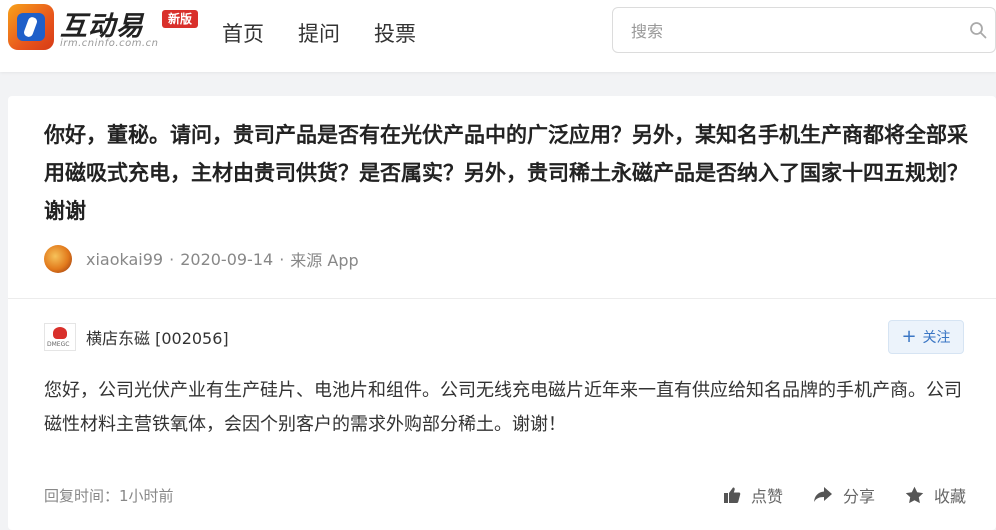  Describe the element at coordinates (157, 337) in the screenshot. I see `company-name: 横店东磁 [002056]` at that location.